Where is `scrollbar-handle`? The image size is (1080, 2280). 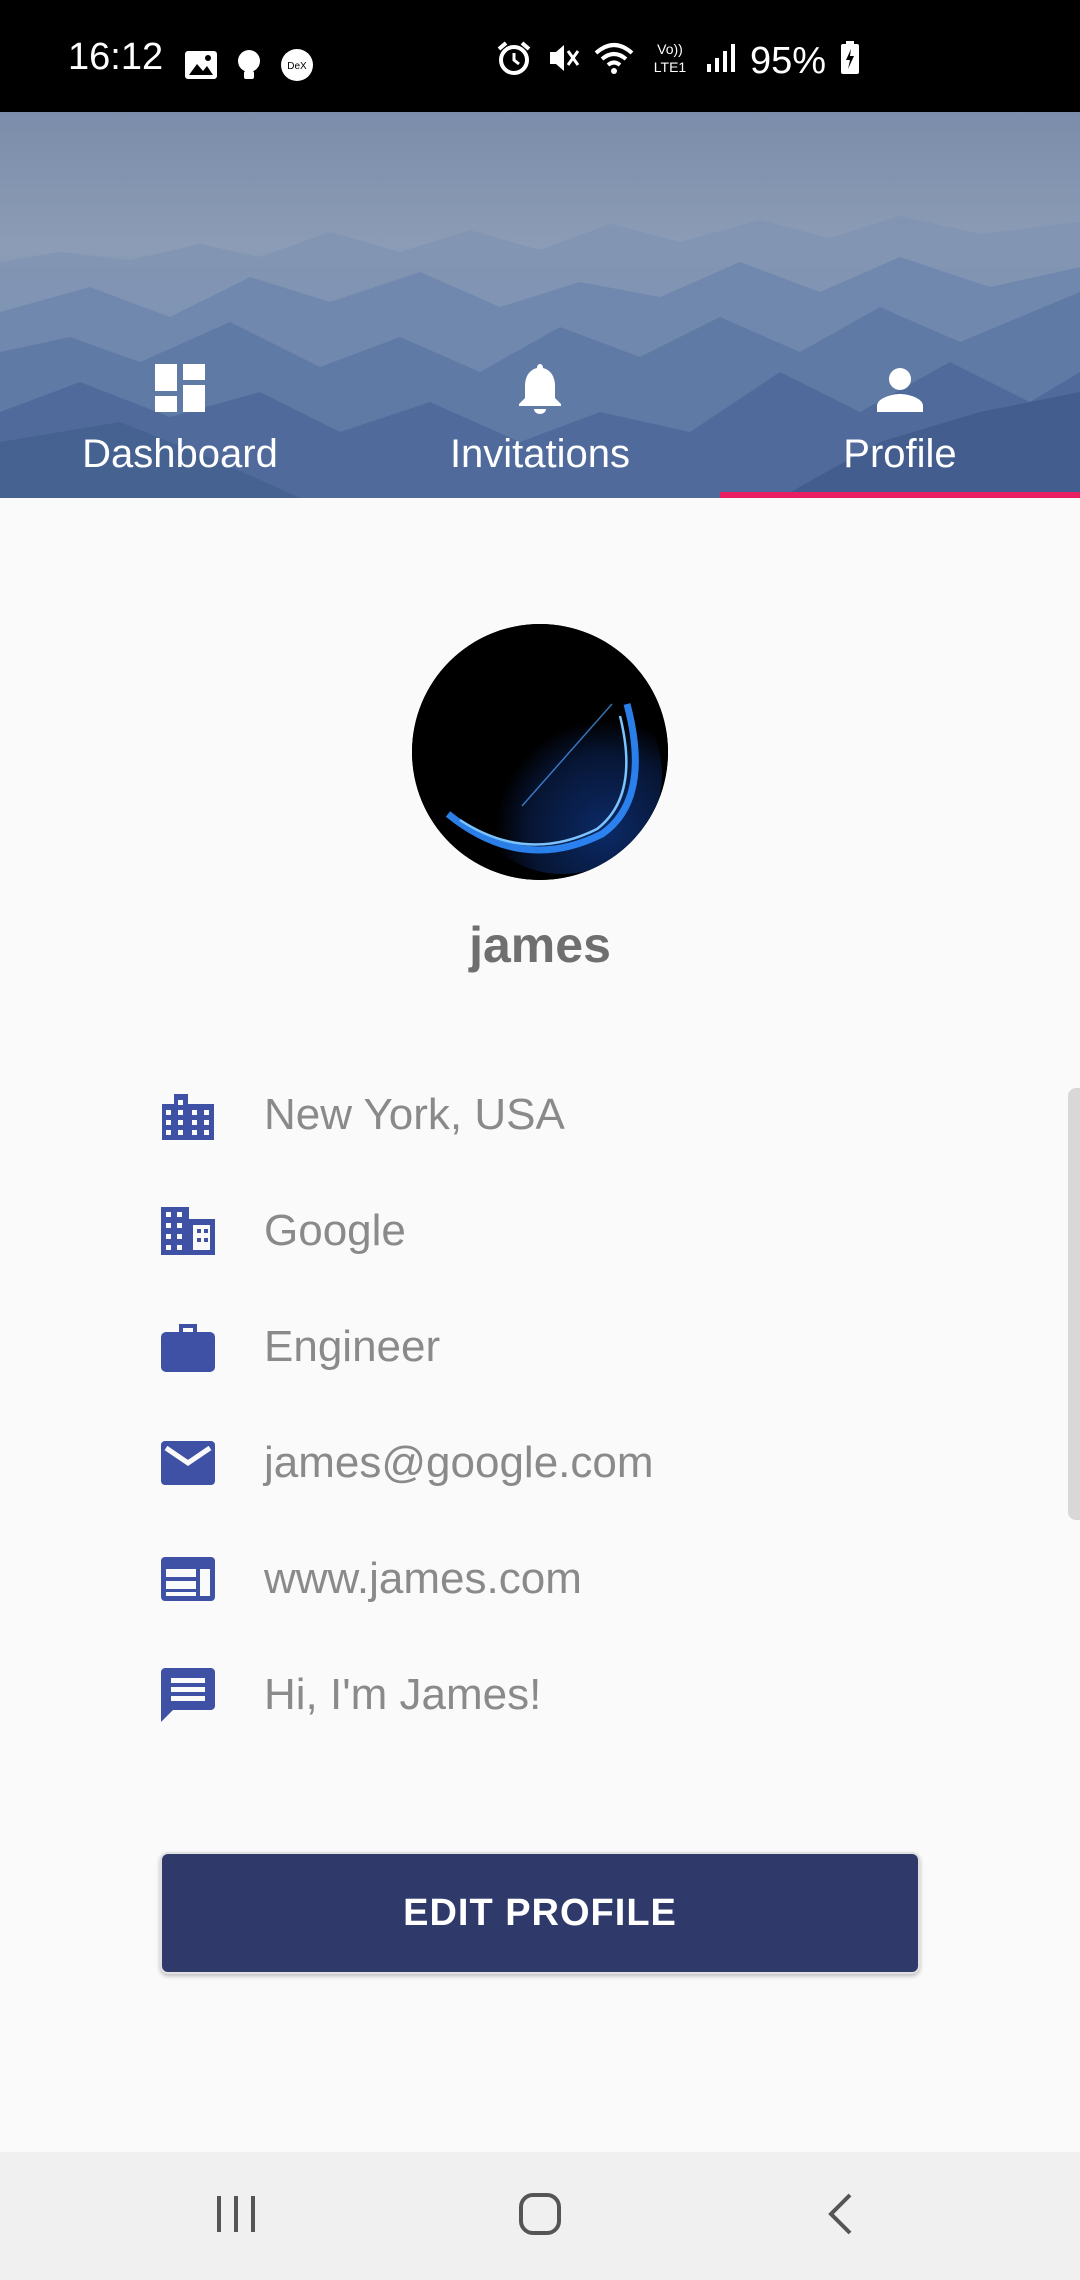
scrollbar-handle is located at coordinates (1074, 1304).